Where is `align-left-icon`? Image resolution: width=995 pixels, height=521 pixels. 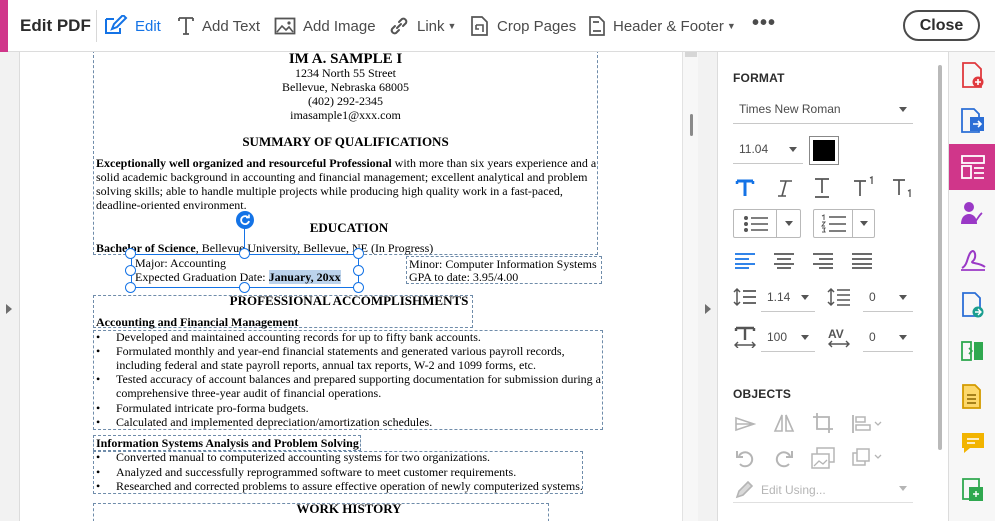 align-left-icon is located at coordinates (745, 261).